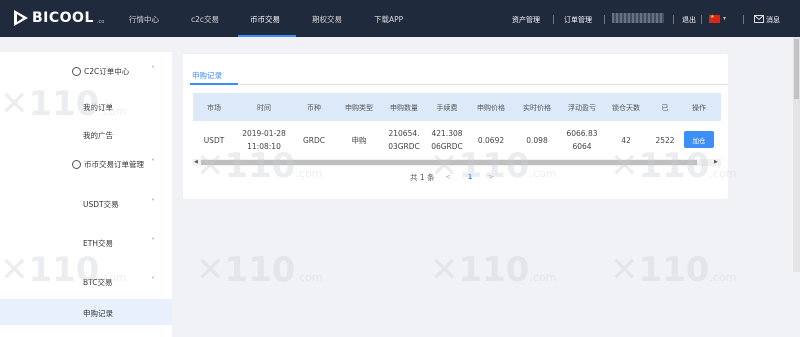 The width and height of the screenshot is (800, 337). Describe the element at coordinates (359, 108) in the screenshot. I see `column-header: 申购类型` at that location.